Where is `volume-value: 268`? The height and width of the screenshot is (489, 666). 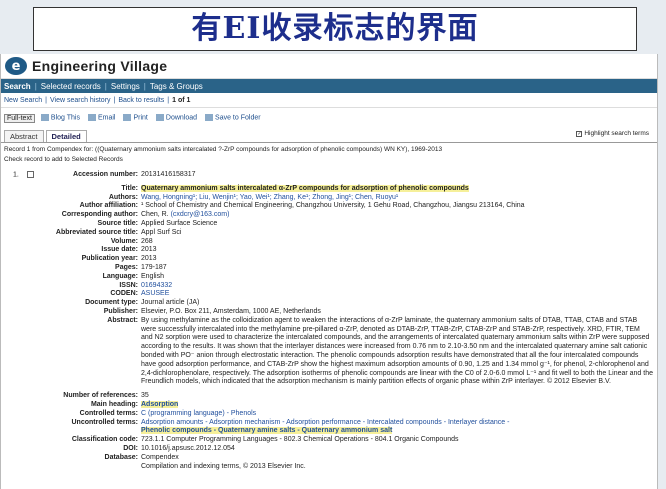 volume-value: 268 is located at coordinates (147, 241).